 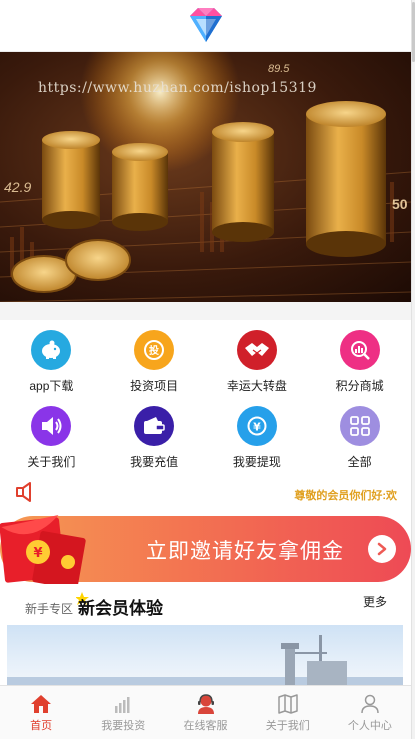 What do you see at coordinates (123, 726) in the screenshot?
I see `tab-label: 我要投资` at bounding box center [123, 726].